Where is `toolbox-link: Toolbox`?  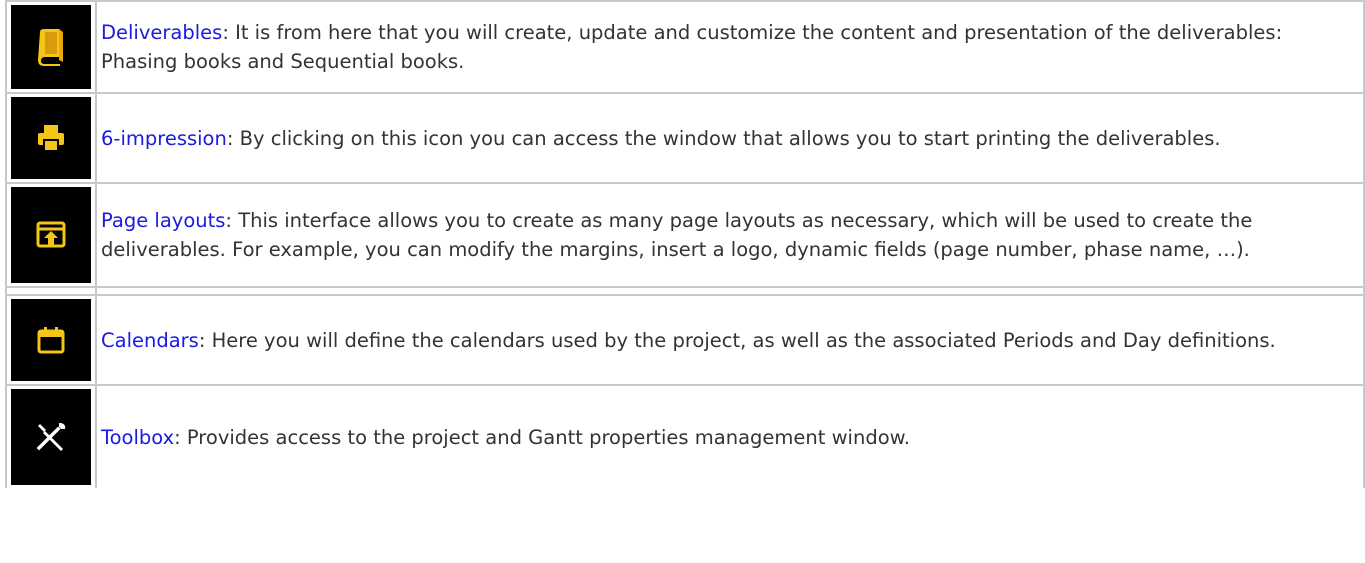 toolbox-link: Toolbox is located at coordinates (137, 437).